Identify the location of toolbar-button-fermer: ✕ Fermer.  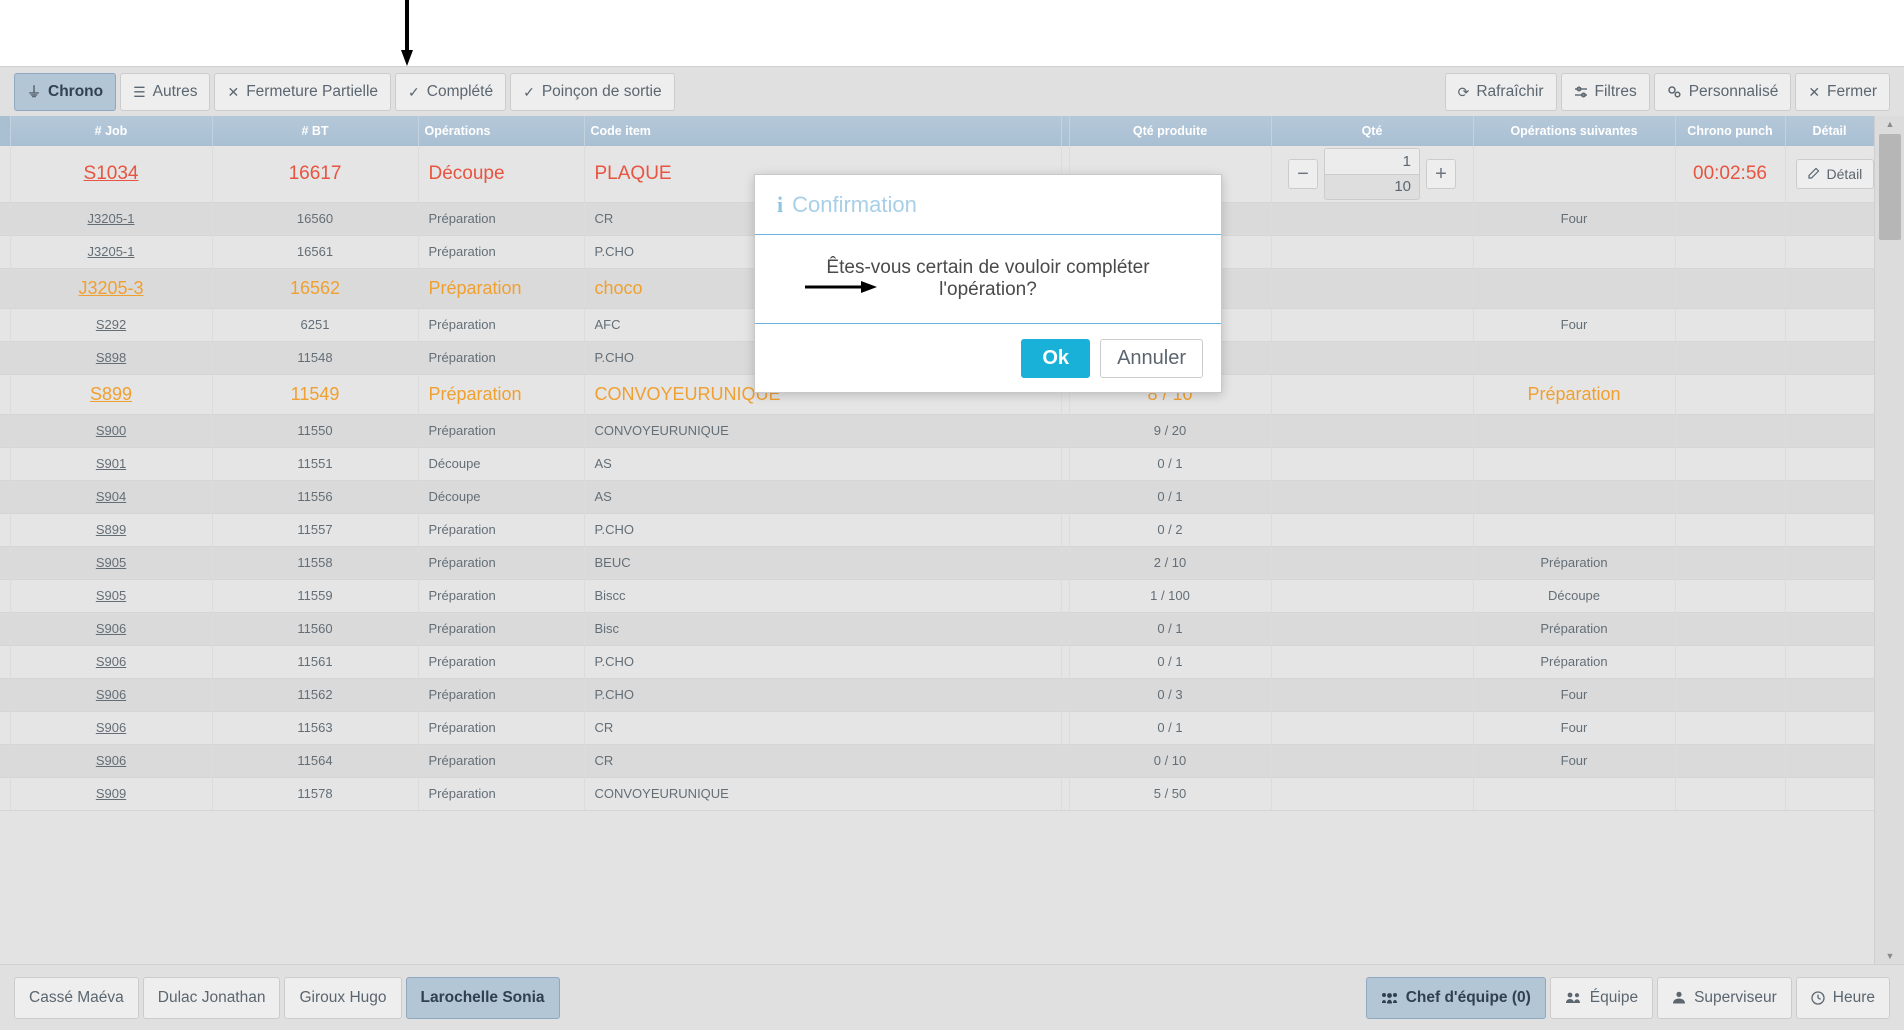
(1842, 91).